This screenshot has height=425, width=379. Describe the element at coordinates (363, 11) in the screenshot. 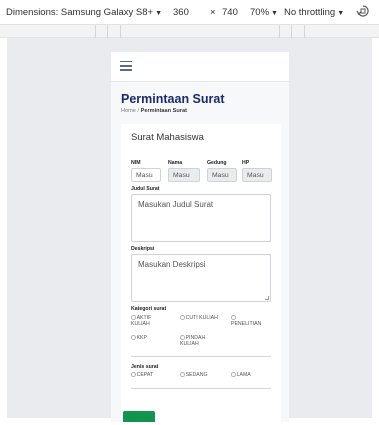

I see `rotate-icon` at that location.